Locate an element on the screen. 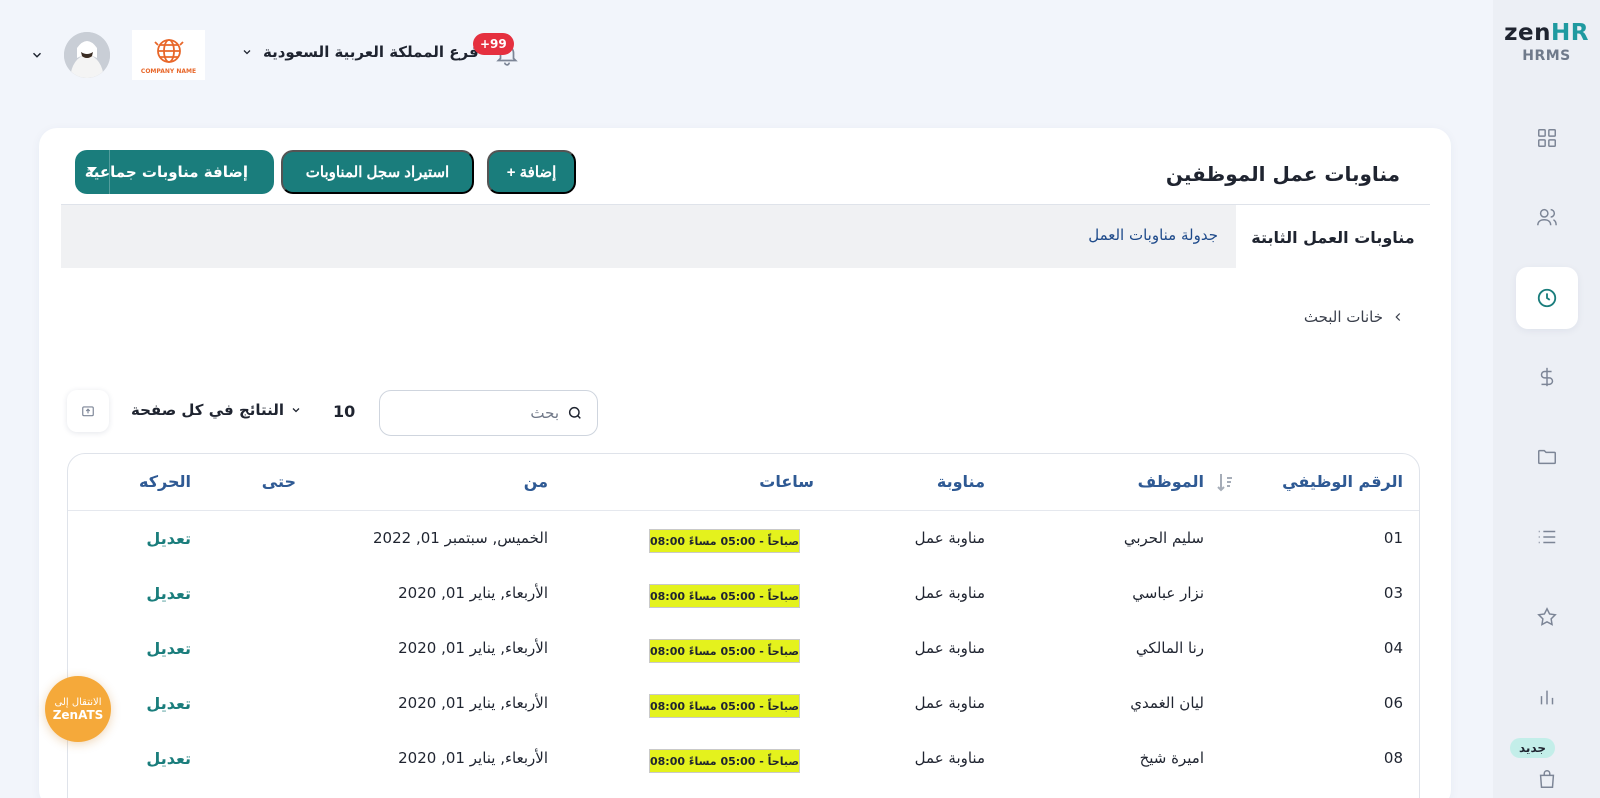  sidebar-item-requests is located at coordinates (1547, 537).